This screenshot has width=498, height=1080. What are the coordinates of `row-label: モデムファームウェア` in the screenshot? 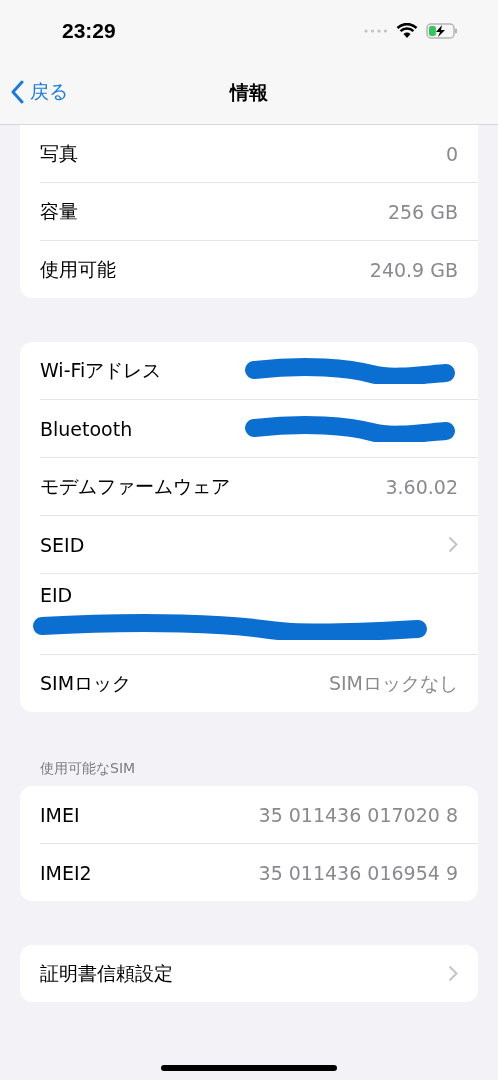 It's located at (135, 486).